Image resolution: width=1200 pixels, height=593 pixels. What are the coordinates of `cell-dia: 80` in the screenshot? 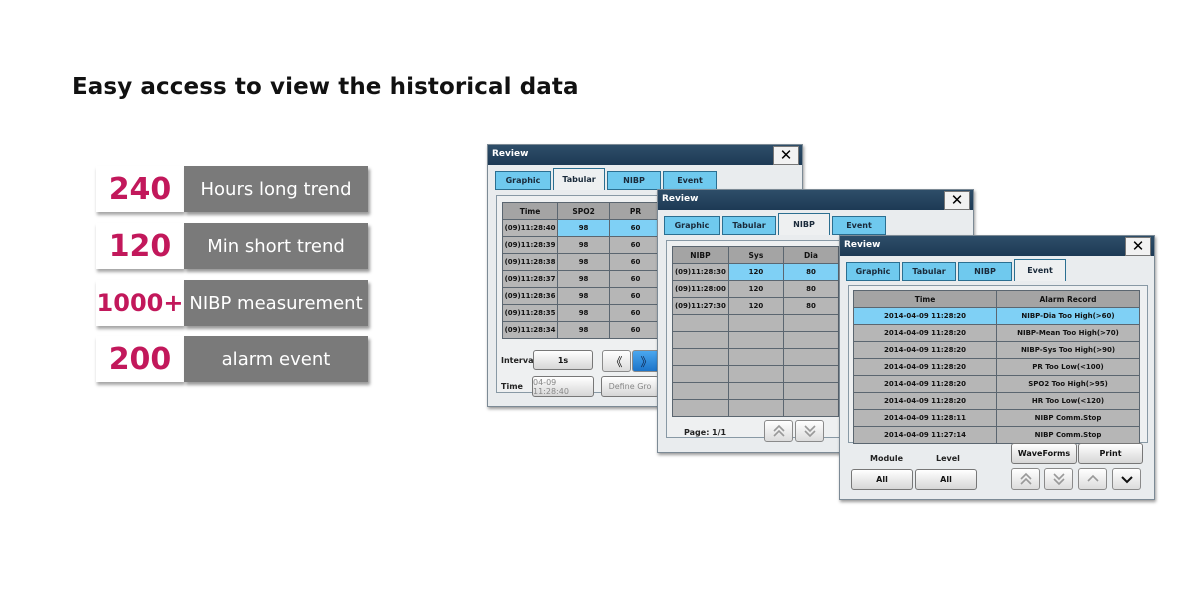 It's located at (811, 306).